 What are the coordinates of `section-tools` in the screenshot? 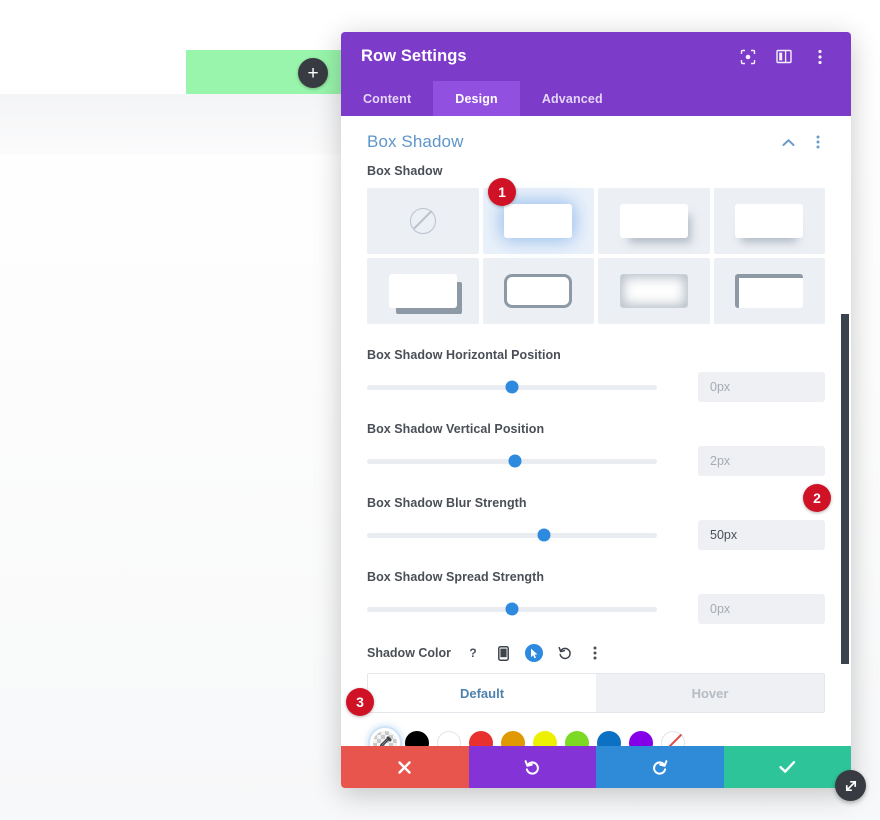 It's located at (803, 142).